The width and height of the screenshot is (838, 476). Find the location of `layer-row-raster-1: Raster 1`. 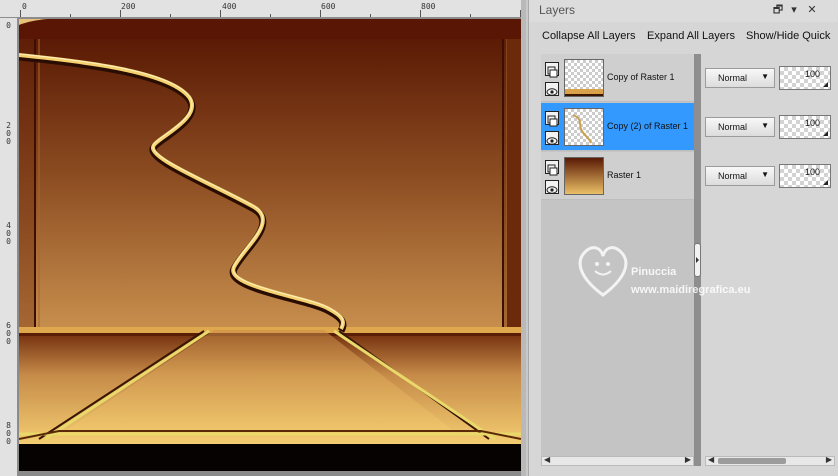

layer-row-raster-1: Raster 1 is located at coordinates (617, 176).